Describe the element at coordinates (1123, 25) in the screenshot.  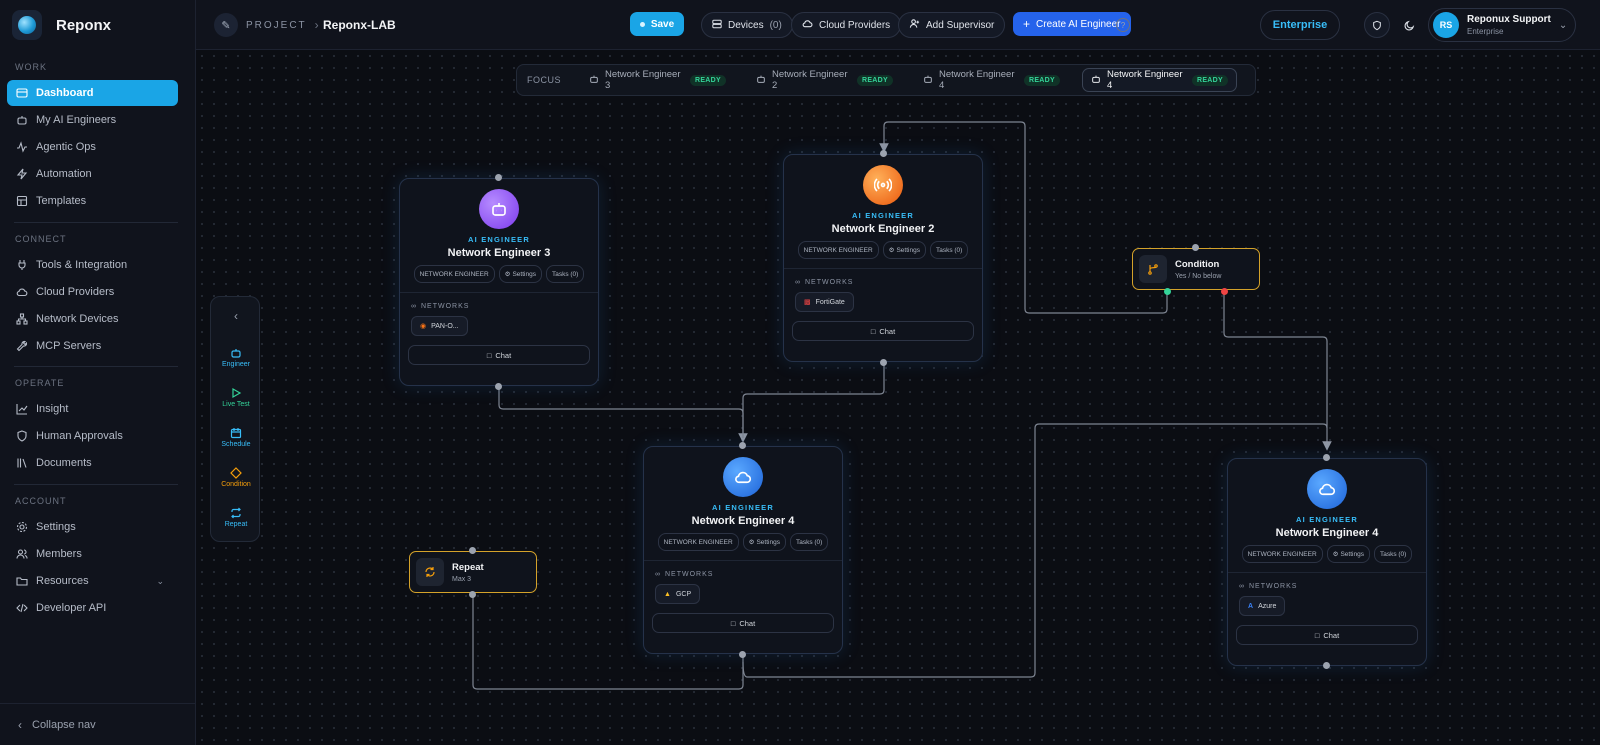
I see `help-icon: ?` at that location.